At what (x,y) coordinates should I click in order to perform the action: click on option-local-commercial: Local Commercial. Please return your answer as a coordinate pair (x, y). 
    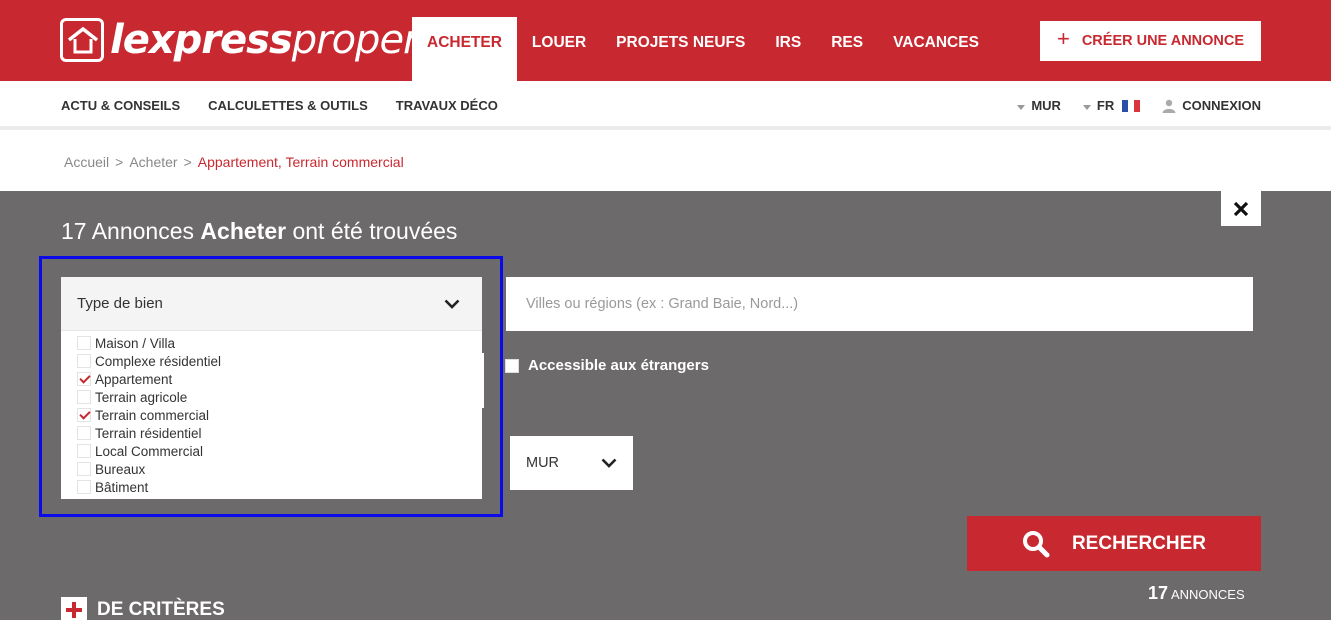
    Looking at the image, I should click on (279, 451).